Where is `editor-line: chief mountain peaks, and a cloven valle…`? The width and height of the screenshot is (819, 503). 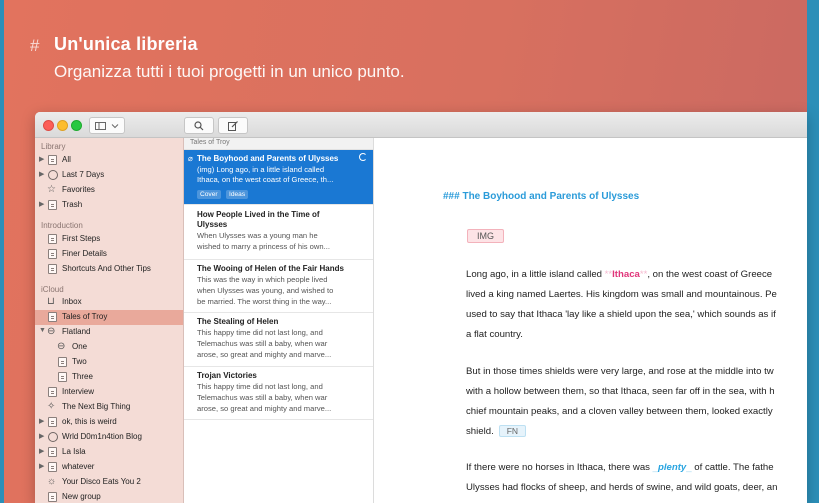
editor-line: chief mountain peaks, and a cloven valle… is located at coordinates (619, 411).